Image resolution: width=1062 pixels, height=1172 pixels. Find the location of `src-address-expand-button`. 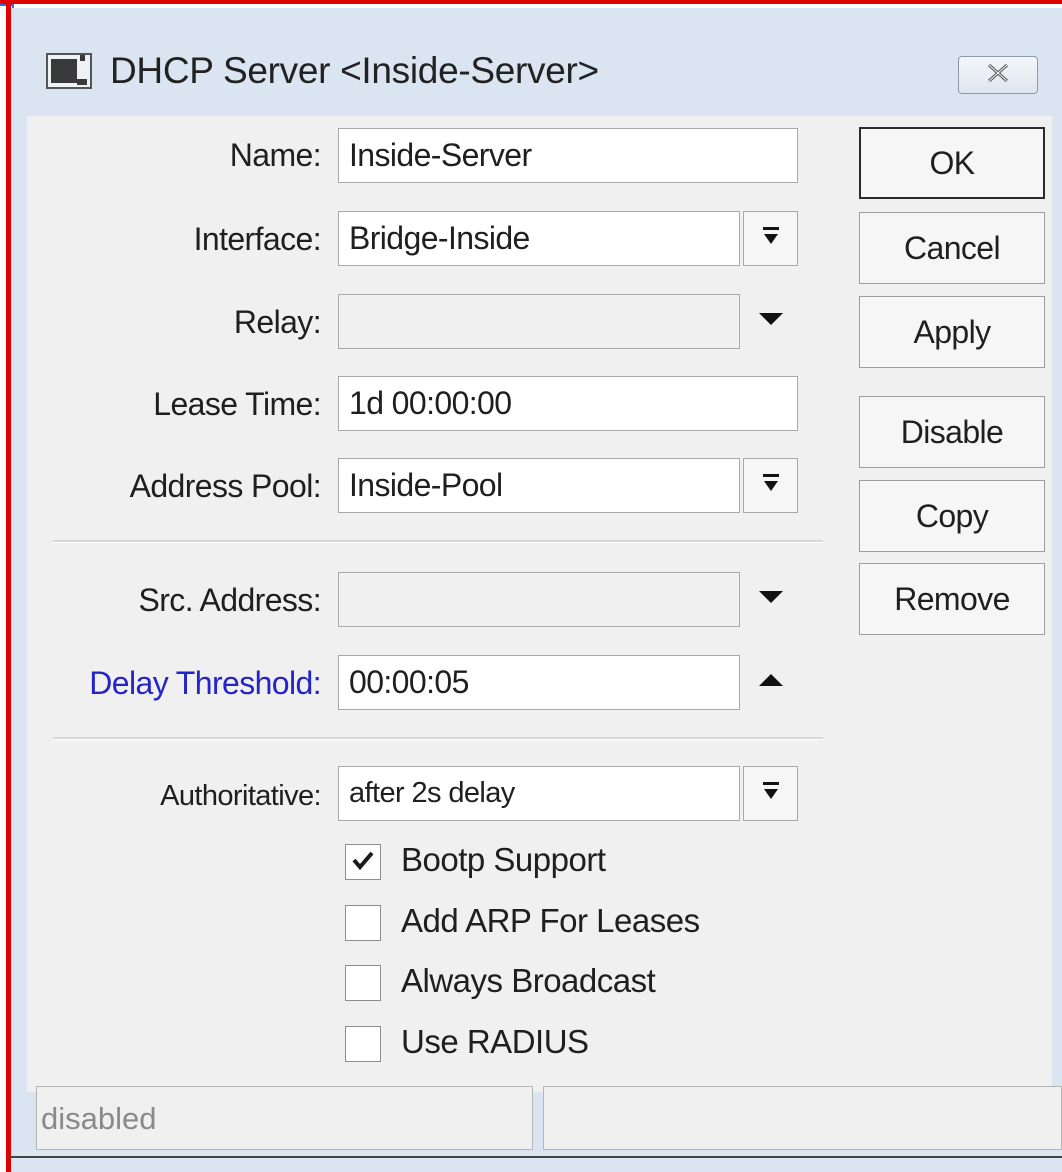

src-address-expand-button is located at coordinates (771, 599).